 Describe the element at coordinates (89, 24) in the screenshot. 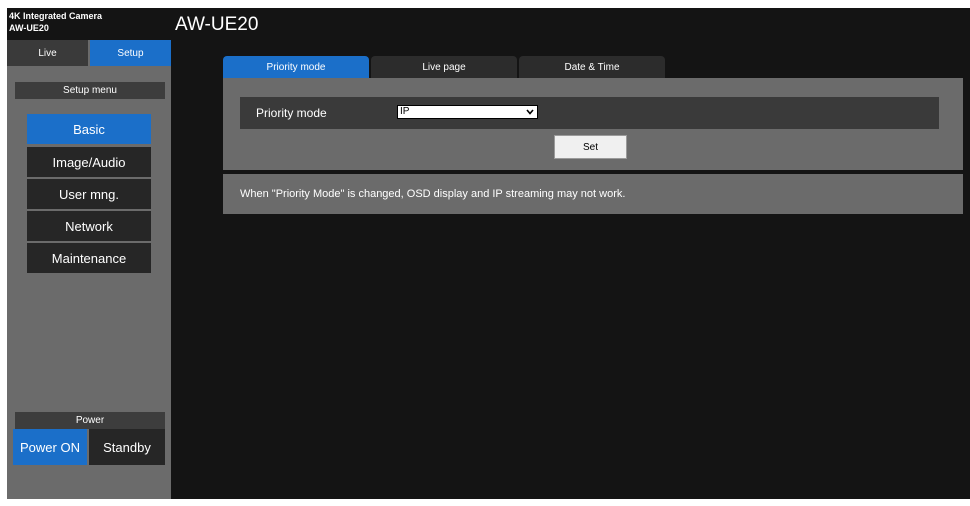

I see `model-info: 4K Integrated Camera AW-UE20` at that location.